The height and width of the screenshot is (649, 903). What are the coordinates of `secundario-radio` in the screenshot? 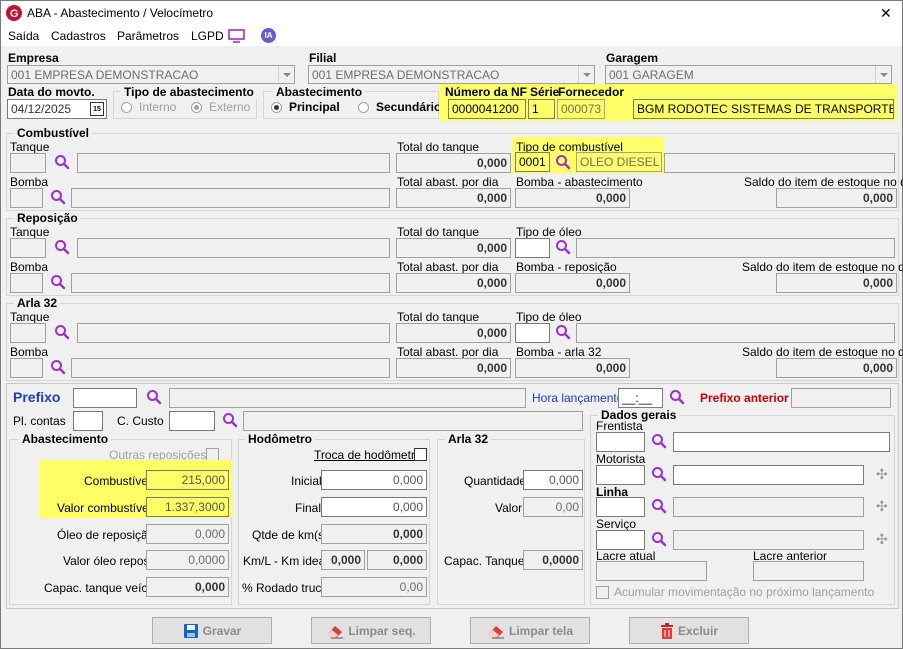 It's located at (363, 107).